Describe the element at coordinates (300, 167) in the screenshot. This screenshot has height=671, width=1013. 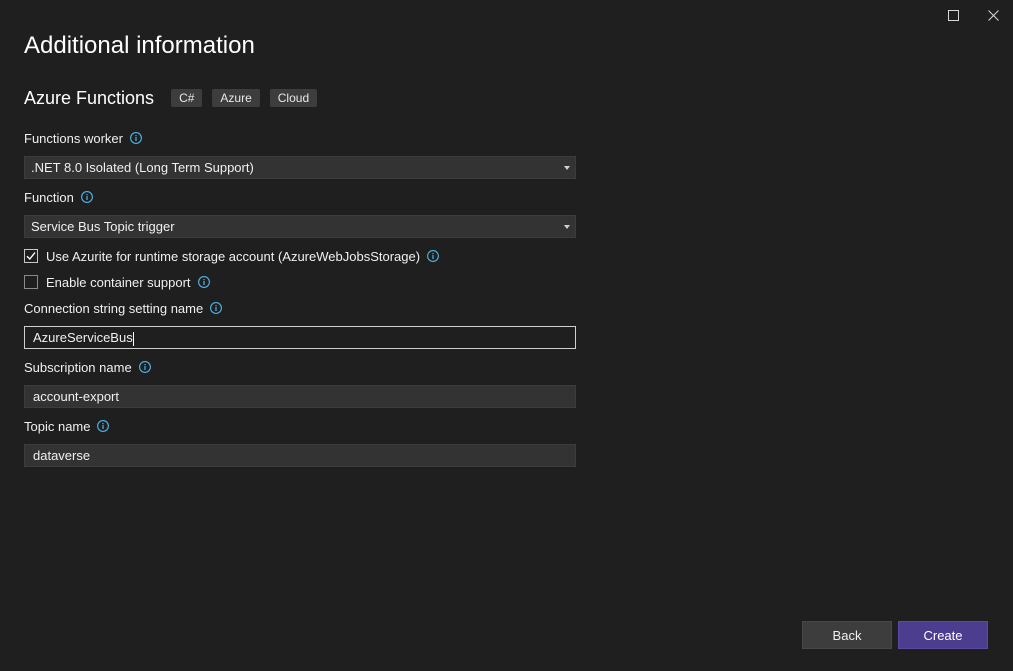
I see `functions-worker-select: .NET 8.0 Isolated (Long Term Support)` at that location.